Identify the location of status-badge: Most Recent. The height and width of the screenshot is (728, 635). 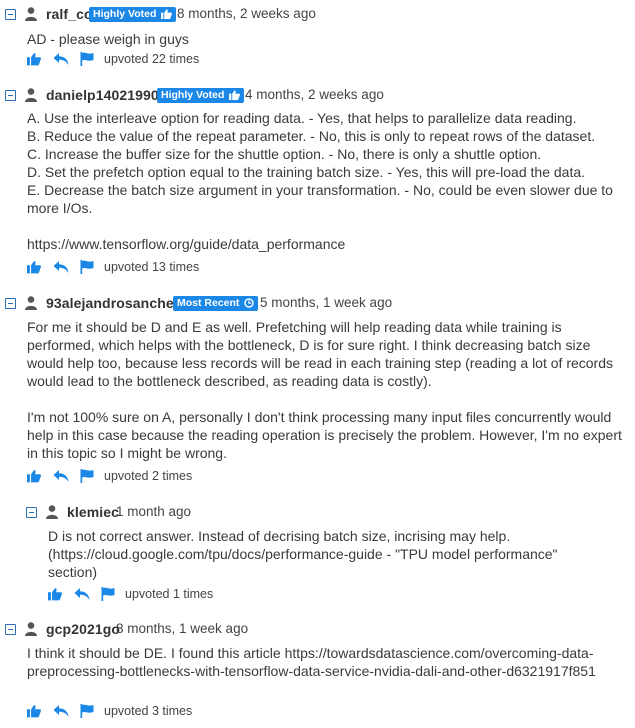
(216, 303).